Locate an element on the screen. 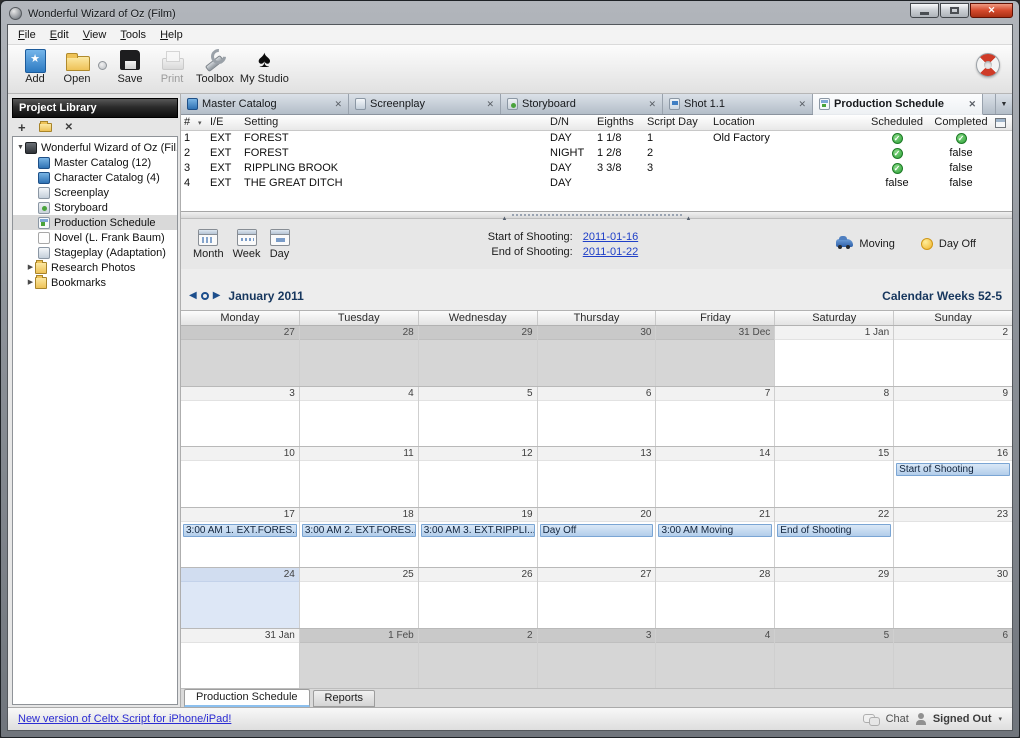  sidebar-item-storyboard: Storyboard is located at coordinates (95, 207).